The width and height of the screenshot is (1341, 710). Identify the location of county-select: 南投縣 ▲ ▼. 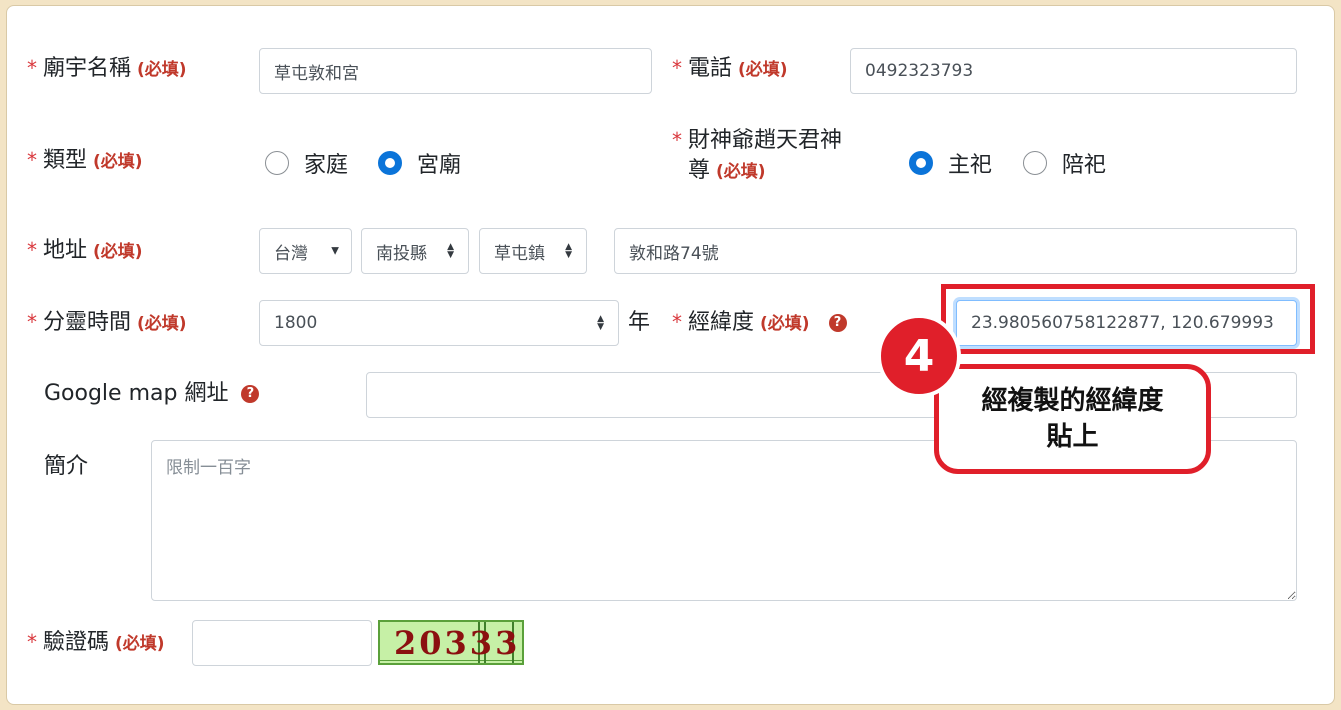
(415, 251).